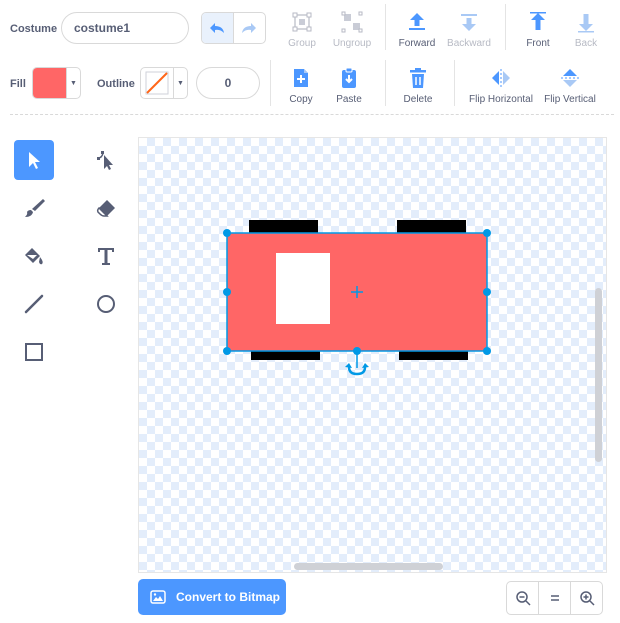  What do you see at coordinates (570, 99) in the screenshot?
I see `flip-vertical-label: Flip Vertical` at bounding box center [570, 99].